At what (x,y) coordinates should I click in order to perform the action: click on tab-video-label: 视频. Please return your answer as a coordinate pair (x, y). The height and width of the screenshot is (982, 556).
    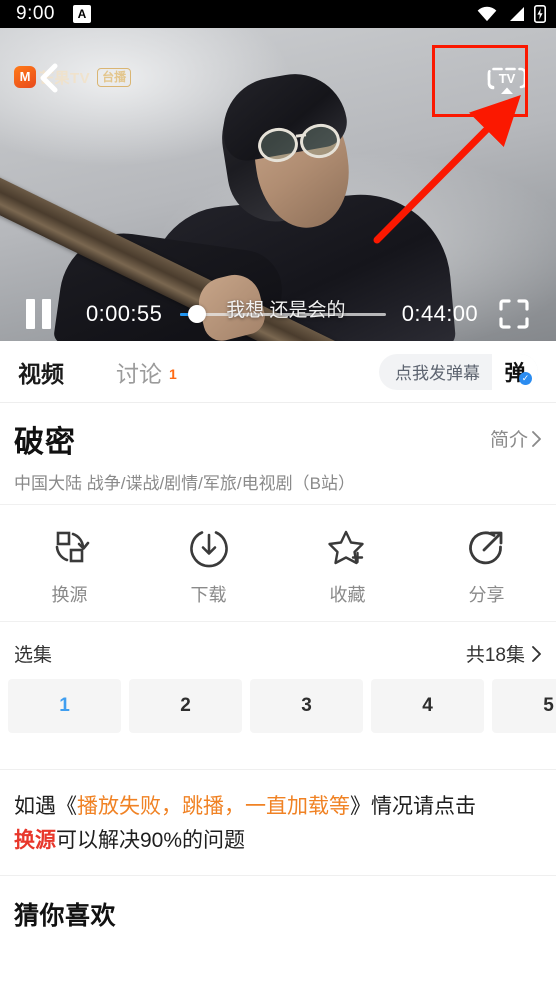
    Looking at the image, I should click on (41, 373).